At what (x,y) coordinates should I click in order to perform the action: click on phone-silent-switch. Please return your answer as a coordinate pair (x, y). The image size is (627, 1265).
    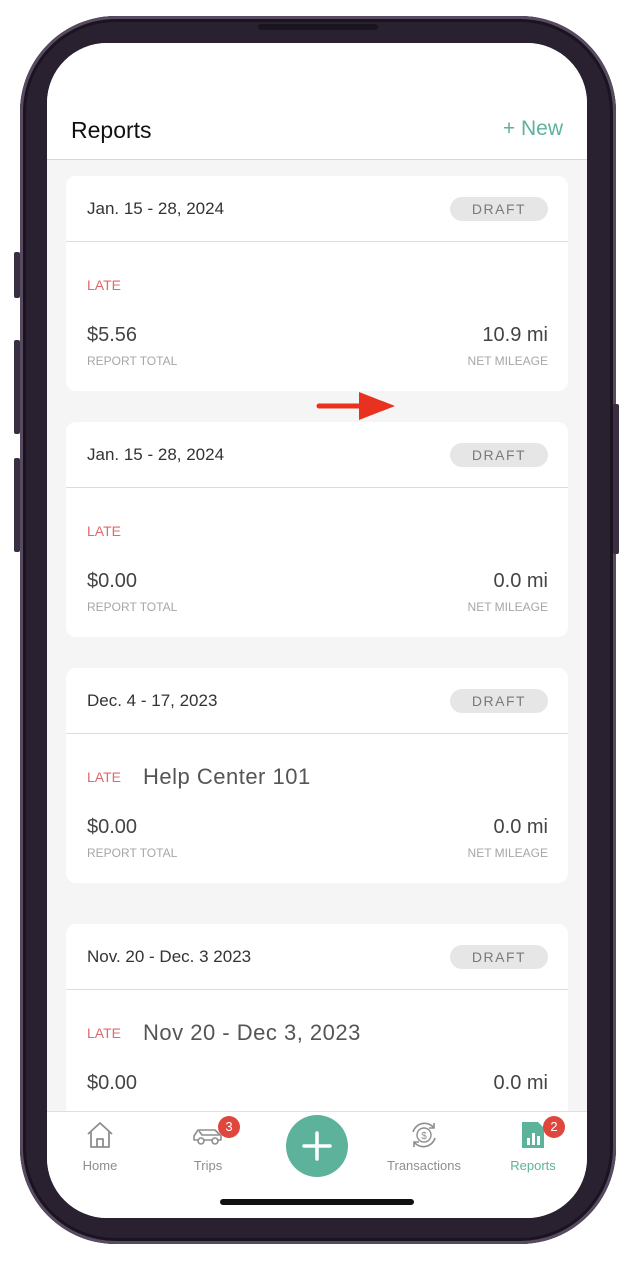
    Looking at the image, I should click on (17, 275).